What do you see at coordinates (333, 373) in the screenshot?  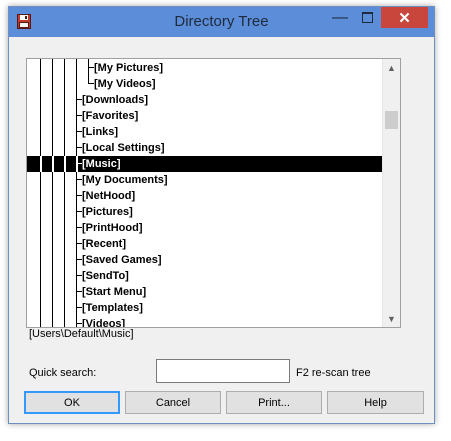 I see `rescan-hint: F2 re-scan tree` at bounding box center [333, 373].